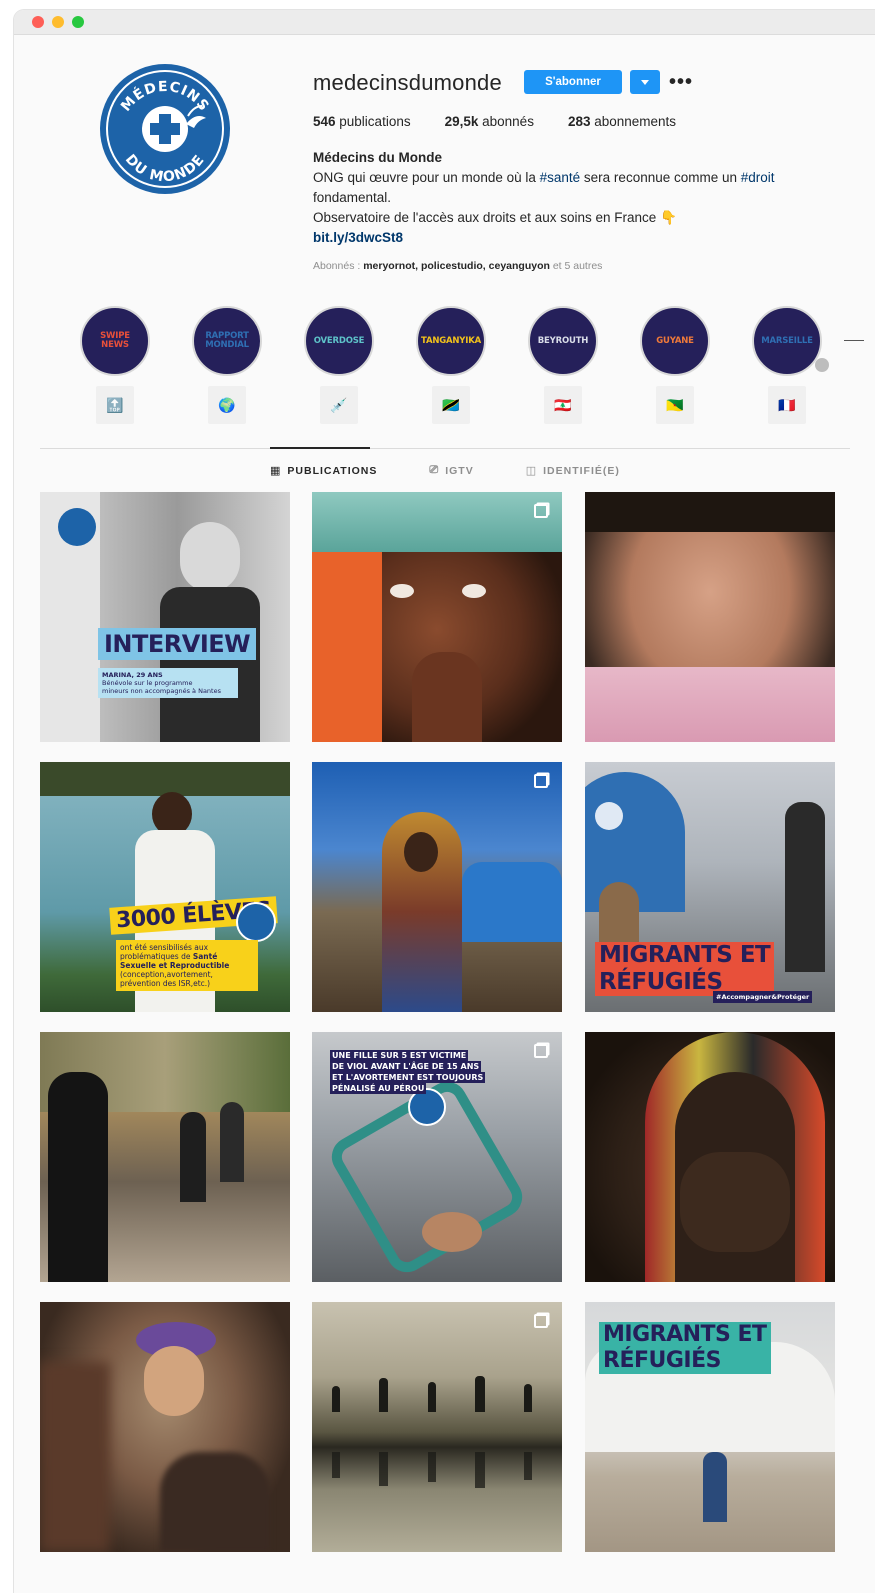 The height and width of the screenshot is (1593, 875). Describe the element at coordinates (339, 341) in the screenshot. I see `highlight-cover: OVERDOSE` at that location.